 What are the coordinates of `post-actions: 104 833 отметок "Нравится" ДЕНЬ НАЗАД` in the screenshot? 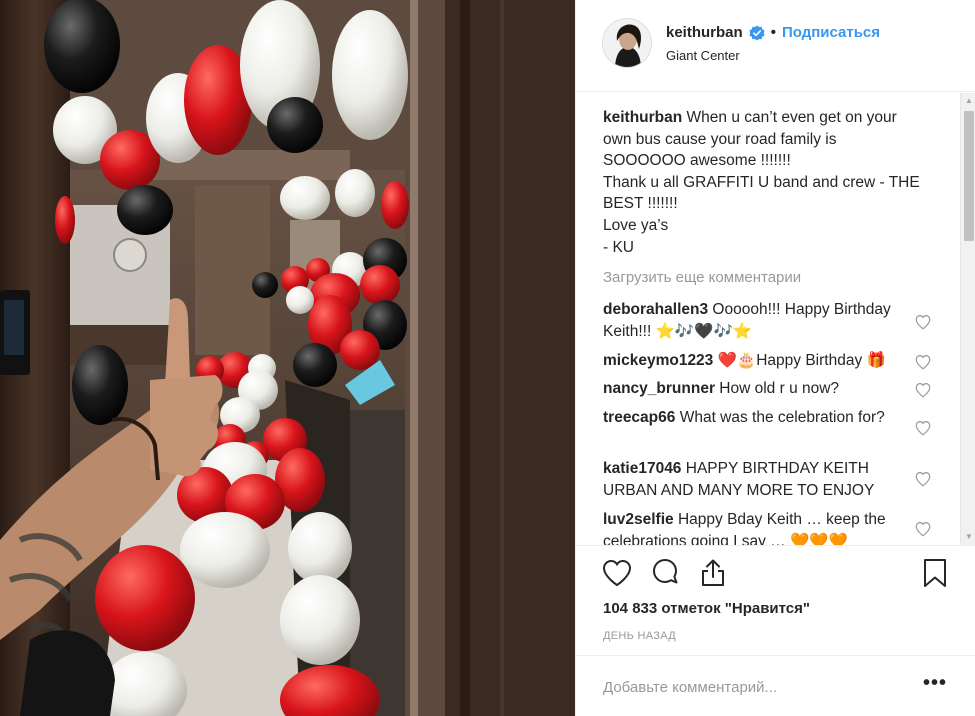 It's located at (775, 600).